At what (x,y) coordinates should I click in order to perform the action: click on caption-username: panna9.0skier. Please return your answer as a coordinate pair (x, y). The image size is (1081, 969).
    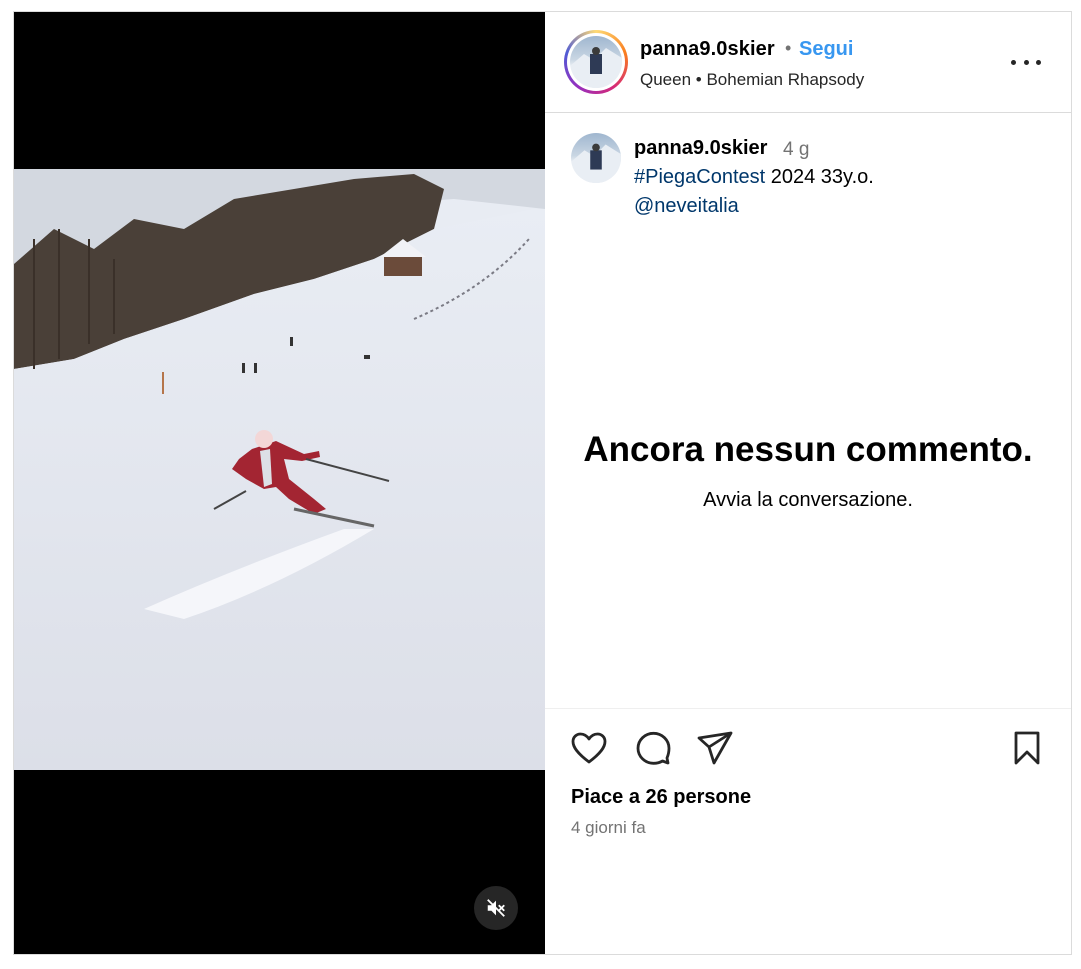
    Looking at the image, I should click on (700, 148).